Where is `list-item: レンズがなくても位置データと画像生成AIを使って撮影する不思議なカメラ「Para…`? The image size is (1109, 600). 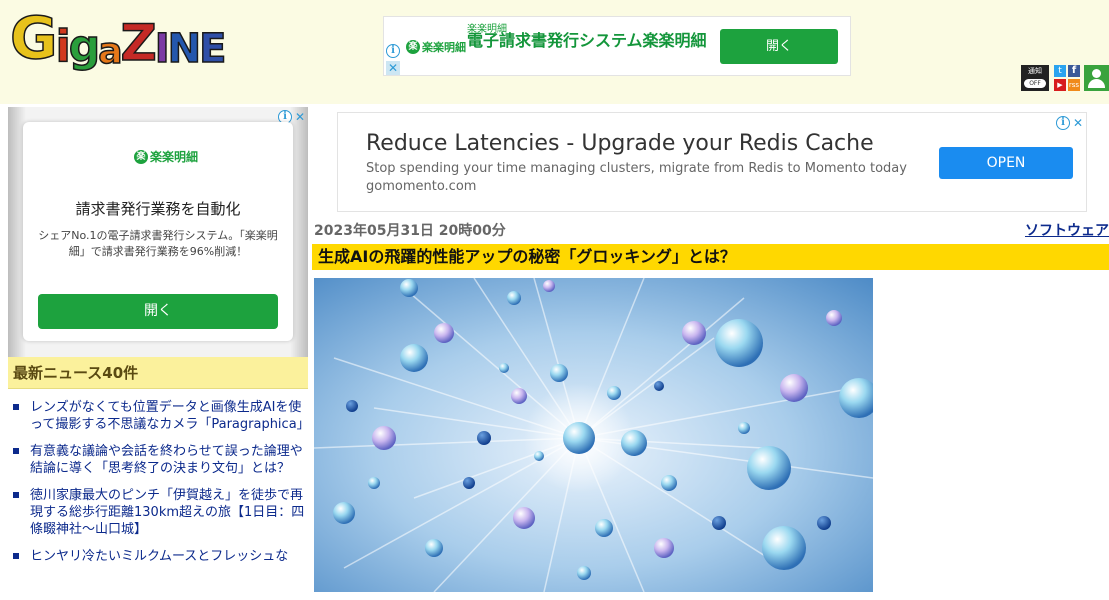 list-item: レンズがなくても位置データと画像生成AIを使って撮影する不思議なカメラ「Para… is located at coordinates (159, 416).